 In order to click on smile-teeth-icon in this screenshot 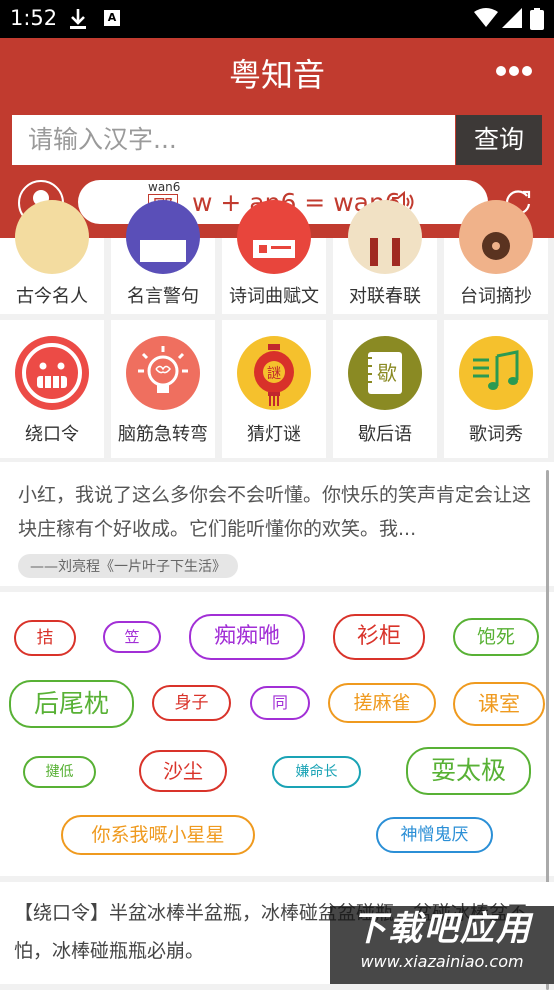, I will do `click(52, 373)`.